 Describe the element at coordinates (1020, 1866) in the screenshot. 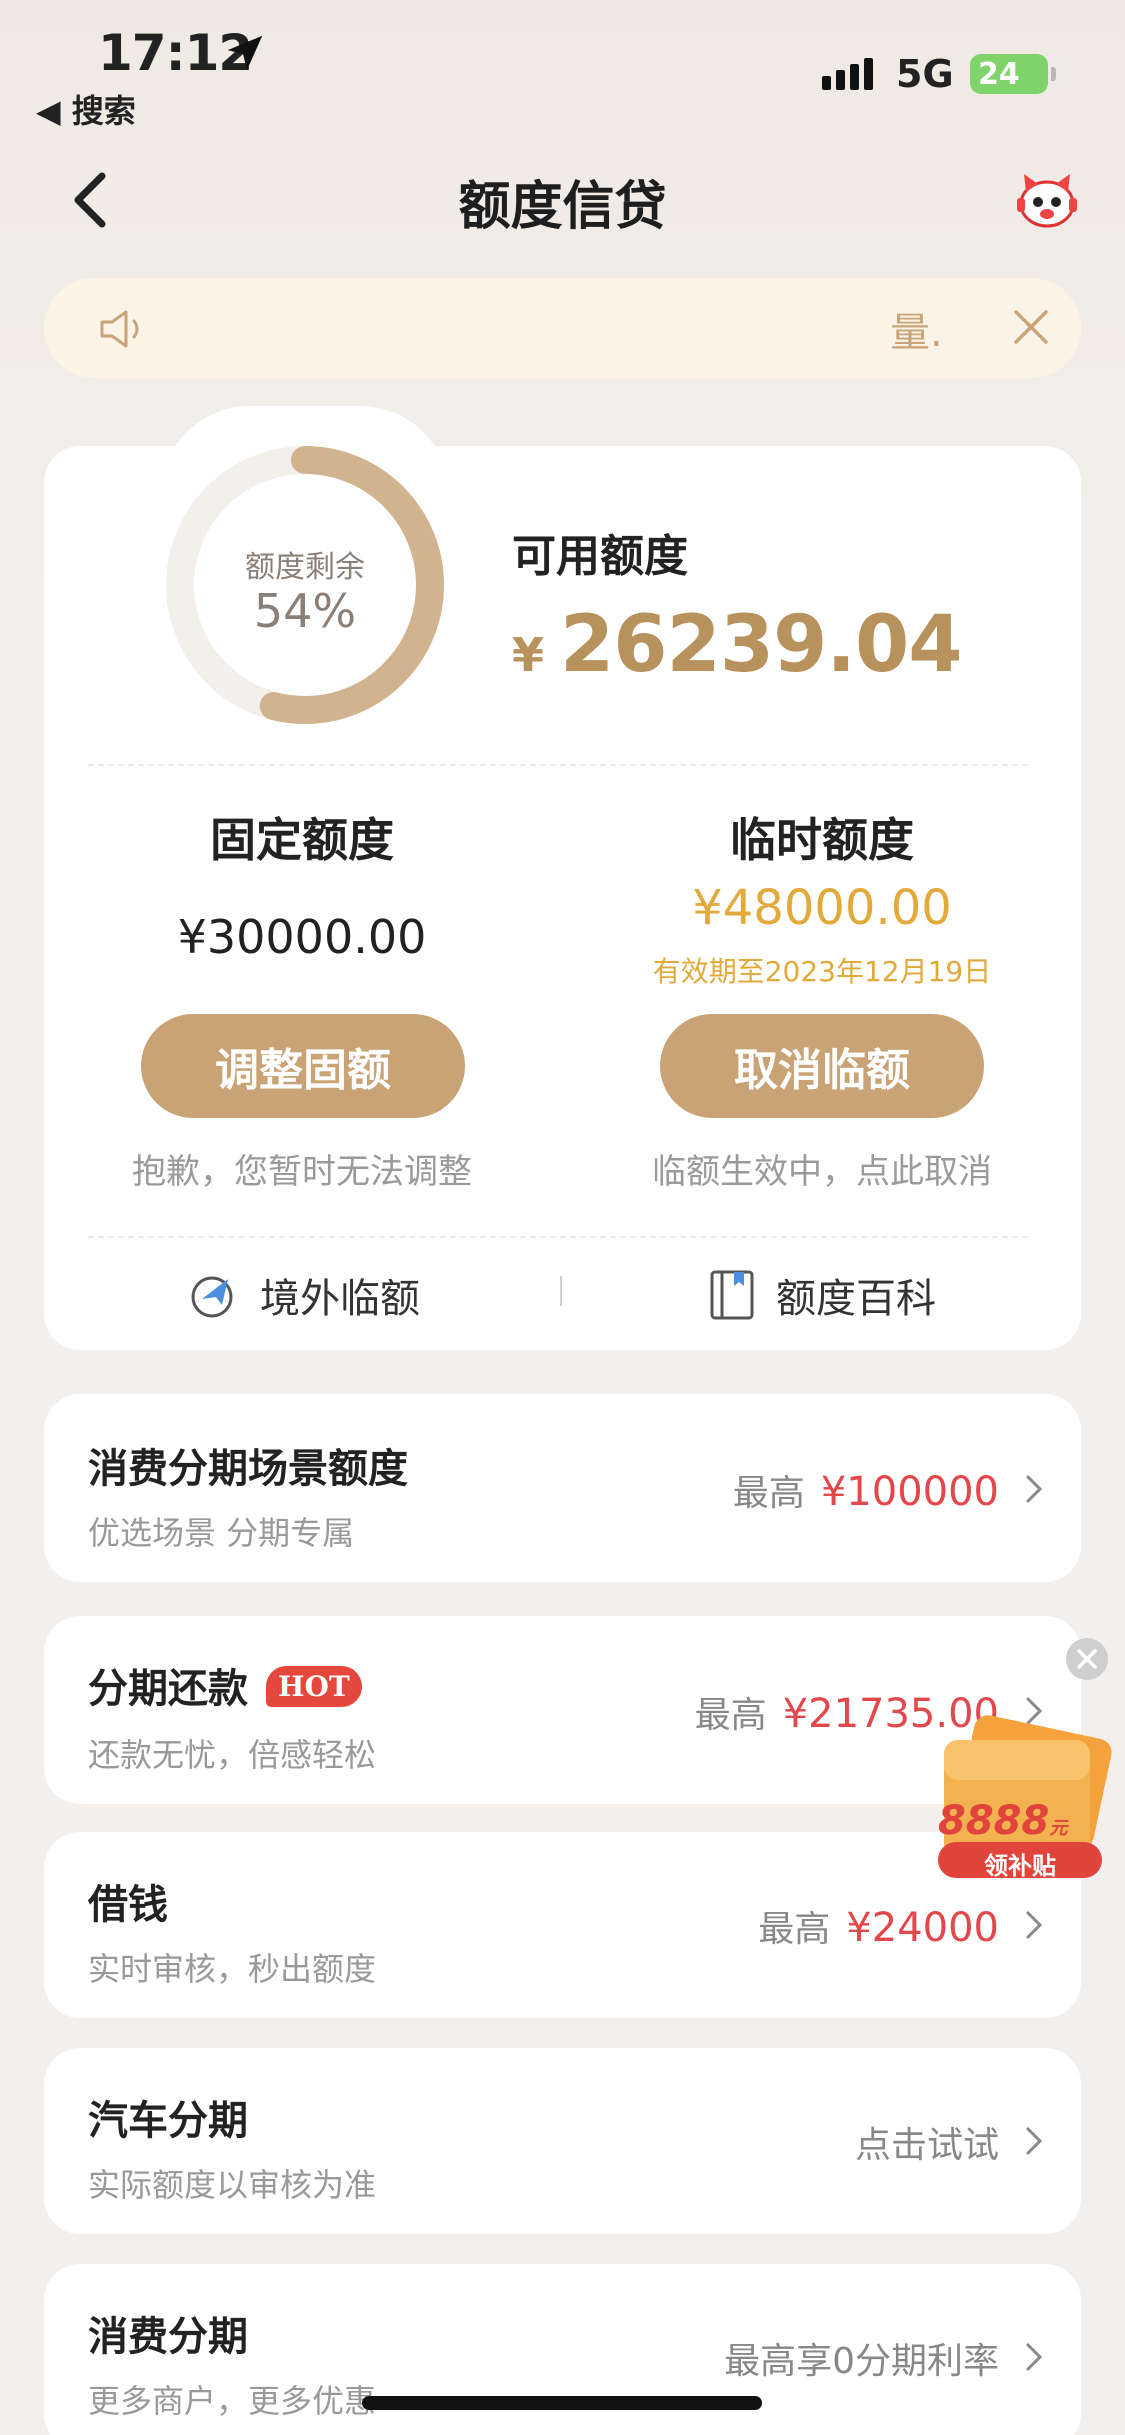

I see `subsidy-label: 领补贴` at that location.